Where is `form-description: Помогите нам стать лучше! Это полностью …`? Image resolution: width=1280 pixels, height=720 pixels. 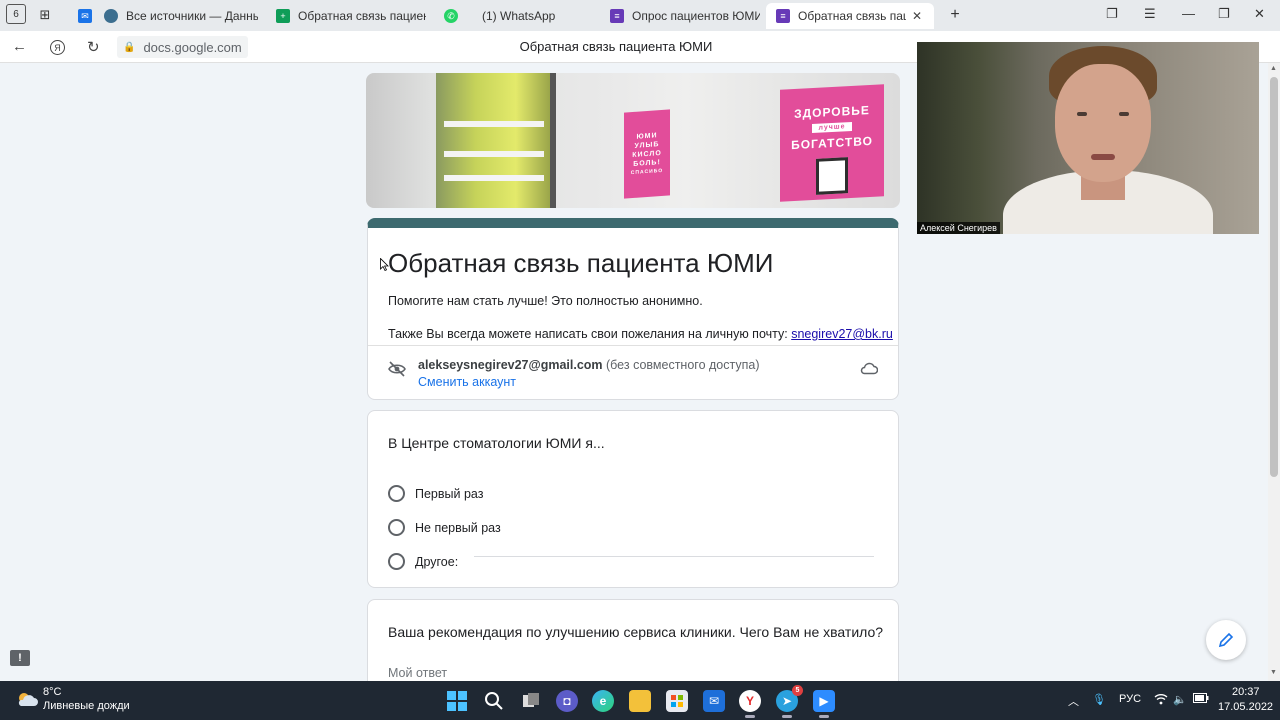 form-description: Помогите нам стать лучше! Это полностью … is located at coordinates (545, 301).